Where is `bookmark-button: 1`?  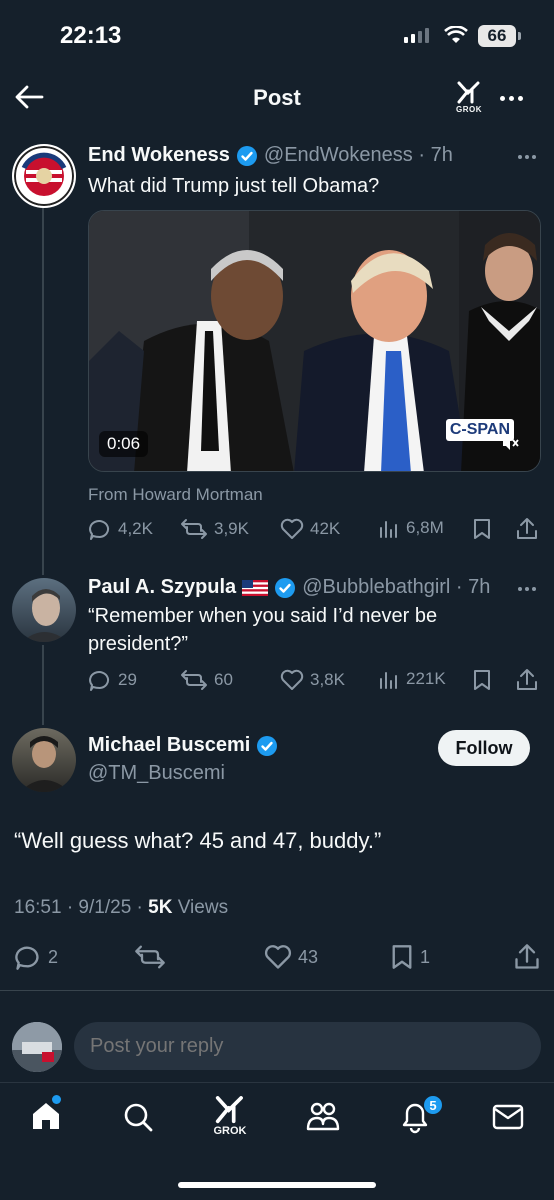 bookmark-button: 1 is located at coordinates (410, 957).